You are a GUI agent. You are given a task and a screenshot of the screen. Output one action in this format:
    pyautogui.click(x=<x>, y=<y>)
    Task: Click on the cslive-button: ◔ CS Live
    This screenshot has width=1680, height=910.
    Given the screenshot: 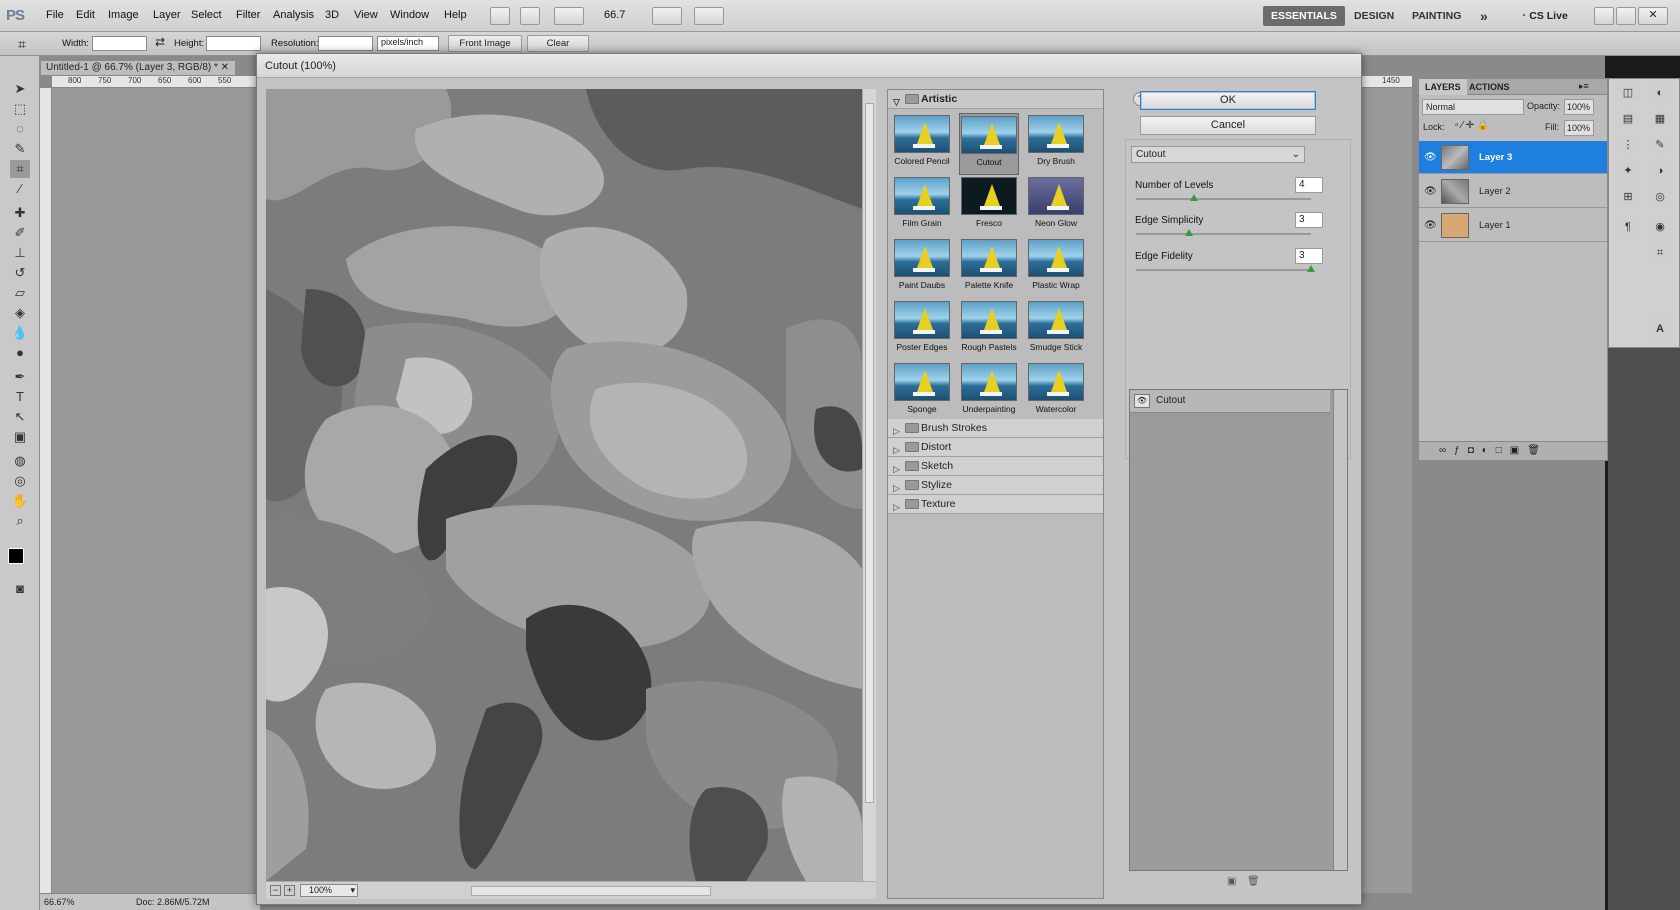 What is the action you would take?
    pyautogui.click(x=1544, y=16)
    